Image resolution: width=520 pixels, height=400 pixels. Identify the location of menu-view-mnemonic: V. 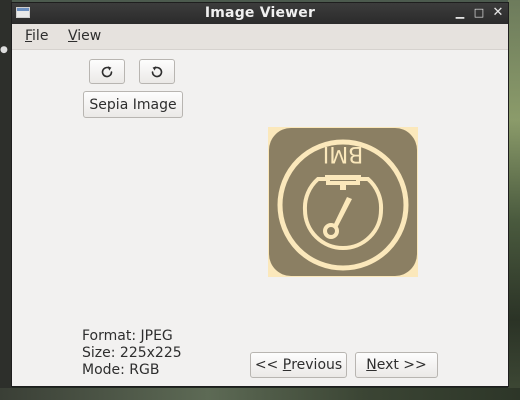
(73, 36).